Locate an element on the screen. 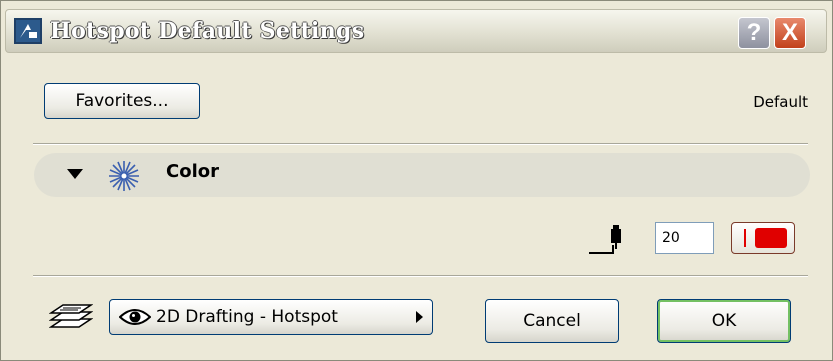 This screenshot has width=833, height=361. color-swatch is located at coordinates (771, 238).